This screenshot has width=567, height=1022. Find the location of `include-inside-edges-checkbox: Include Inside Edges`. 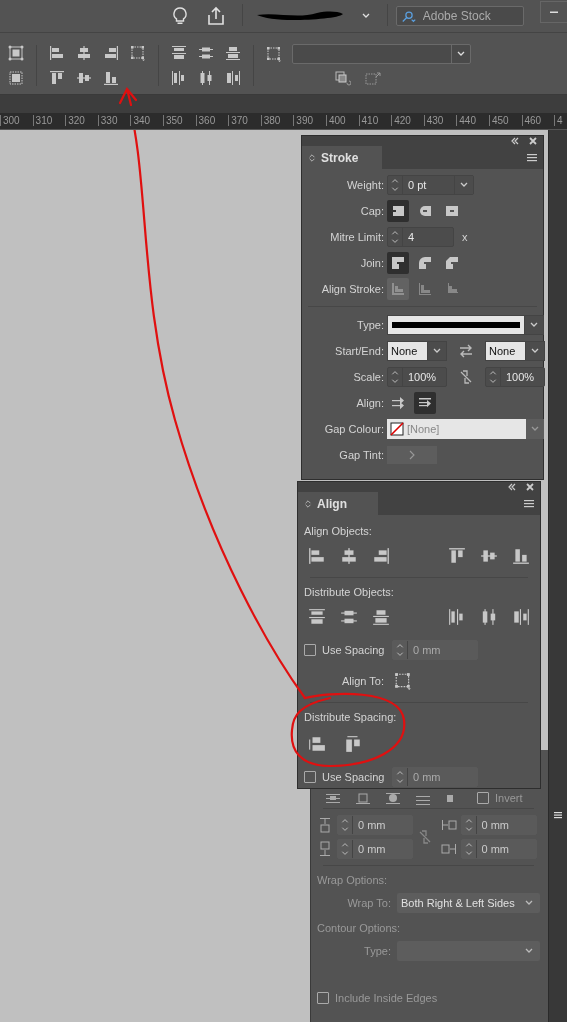

include-inside-edges-checkbox: Include Inside Edges is located at coordinates (428, 998).